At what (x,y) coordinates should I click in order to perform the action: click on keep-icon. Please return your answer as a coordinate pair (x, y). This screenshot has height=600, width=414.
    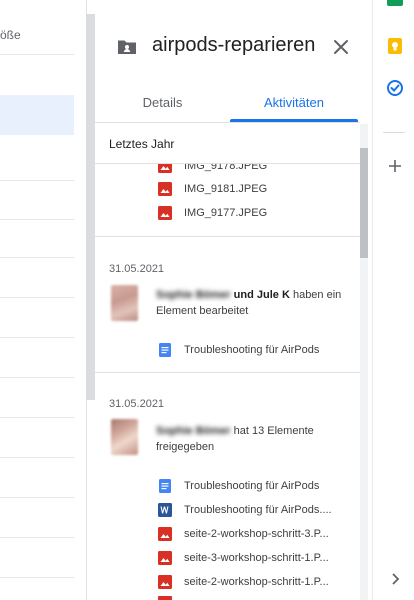
    Looking at the image, I should click on (395, 46).